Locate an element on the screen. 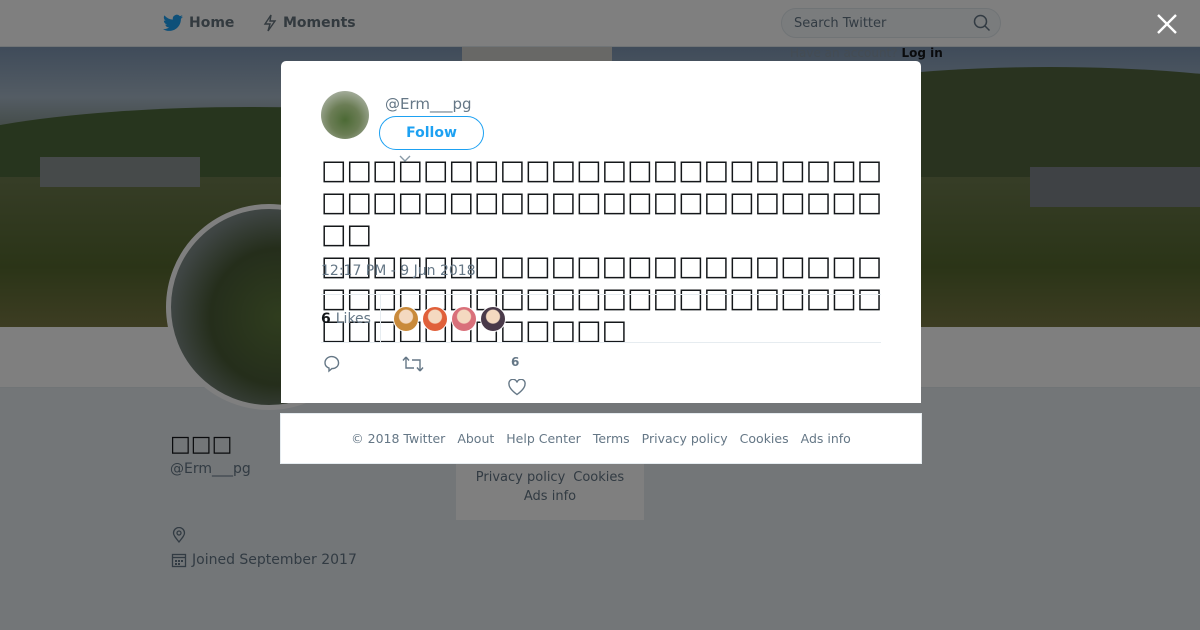 The image size is (1200, 630). close-icon is located at coordinates (1167, 24).